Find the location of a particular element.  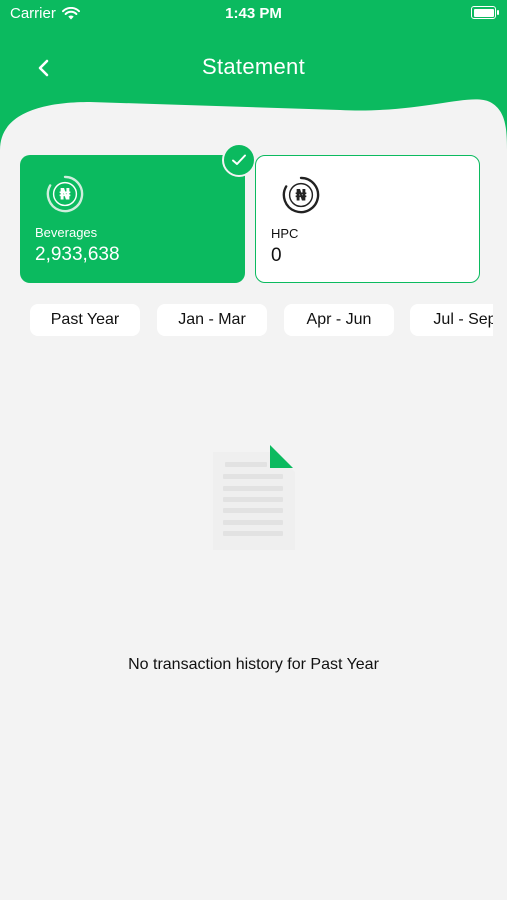

clock: 1:43 PM is located at coordinates (253, 13).